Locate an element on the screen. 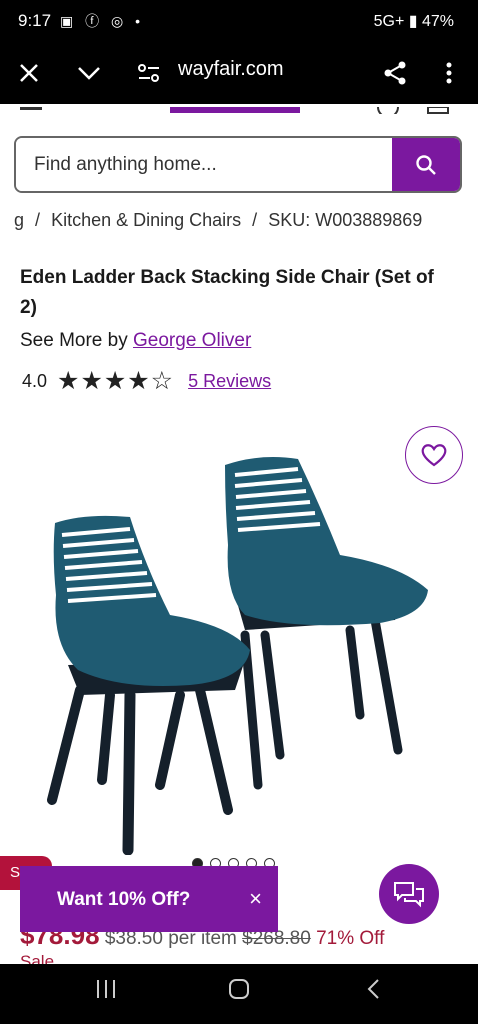  chevron-down-icon is located at coordinates (89, 73).